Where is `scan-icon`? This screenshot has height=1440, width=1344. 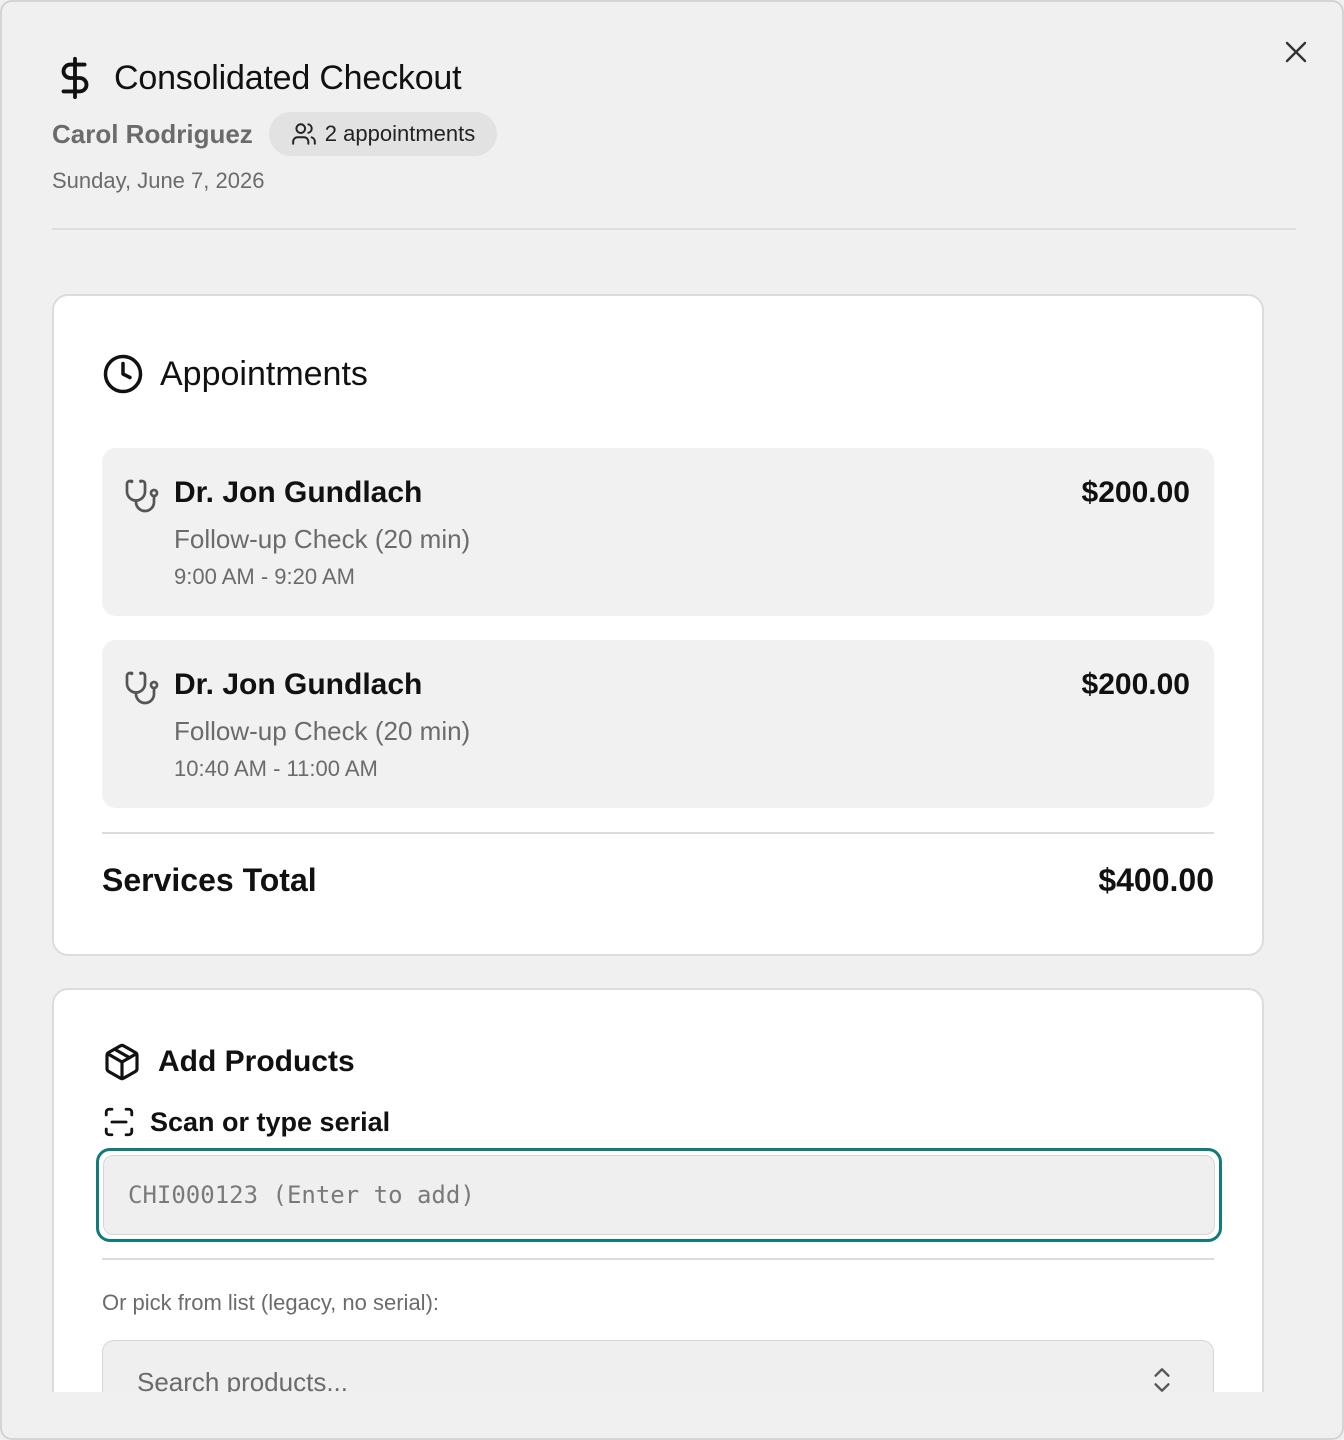 scan-icon is located at coordinates (119, 1122).